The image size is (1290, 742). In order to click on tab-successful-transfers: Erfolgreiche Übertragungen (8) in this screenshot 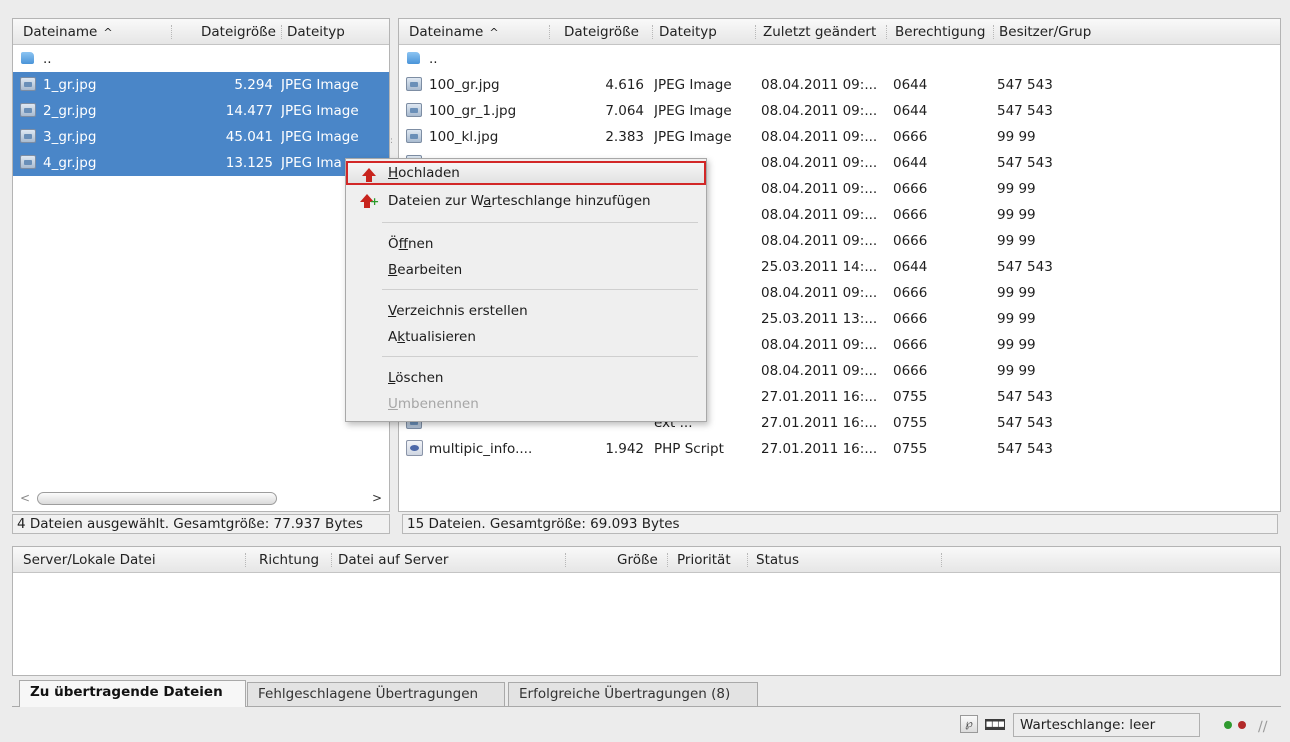, I will do `click(633, 694)`.